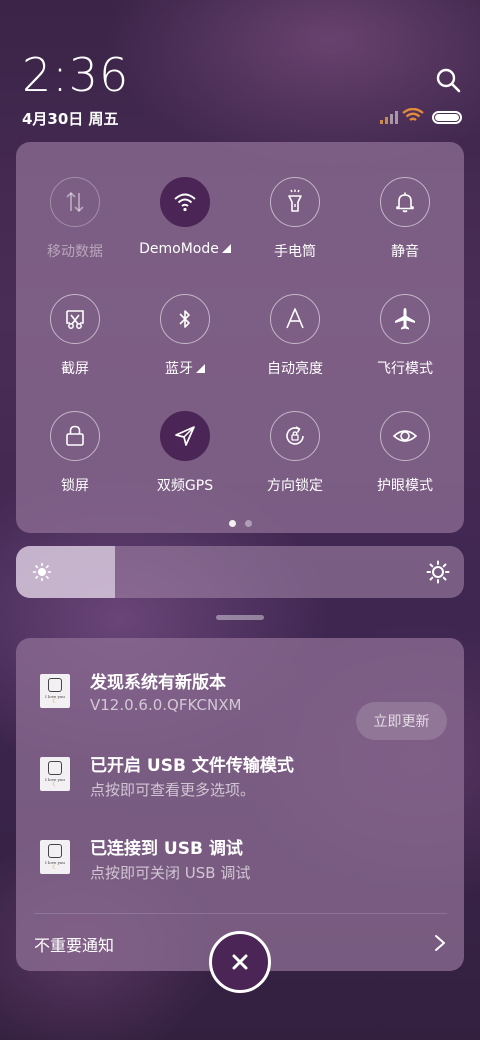 The height and width of the screenshot is (1040, 480). I want to click on brightness-slider, so click(240, 572).